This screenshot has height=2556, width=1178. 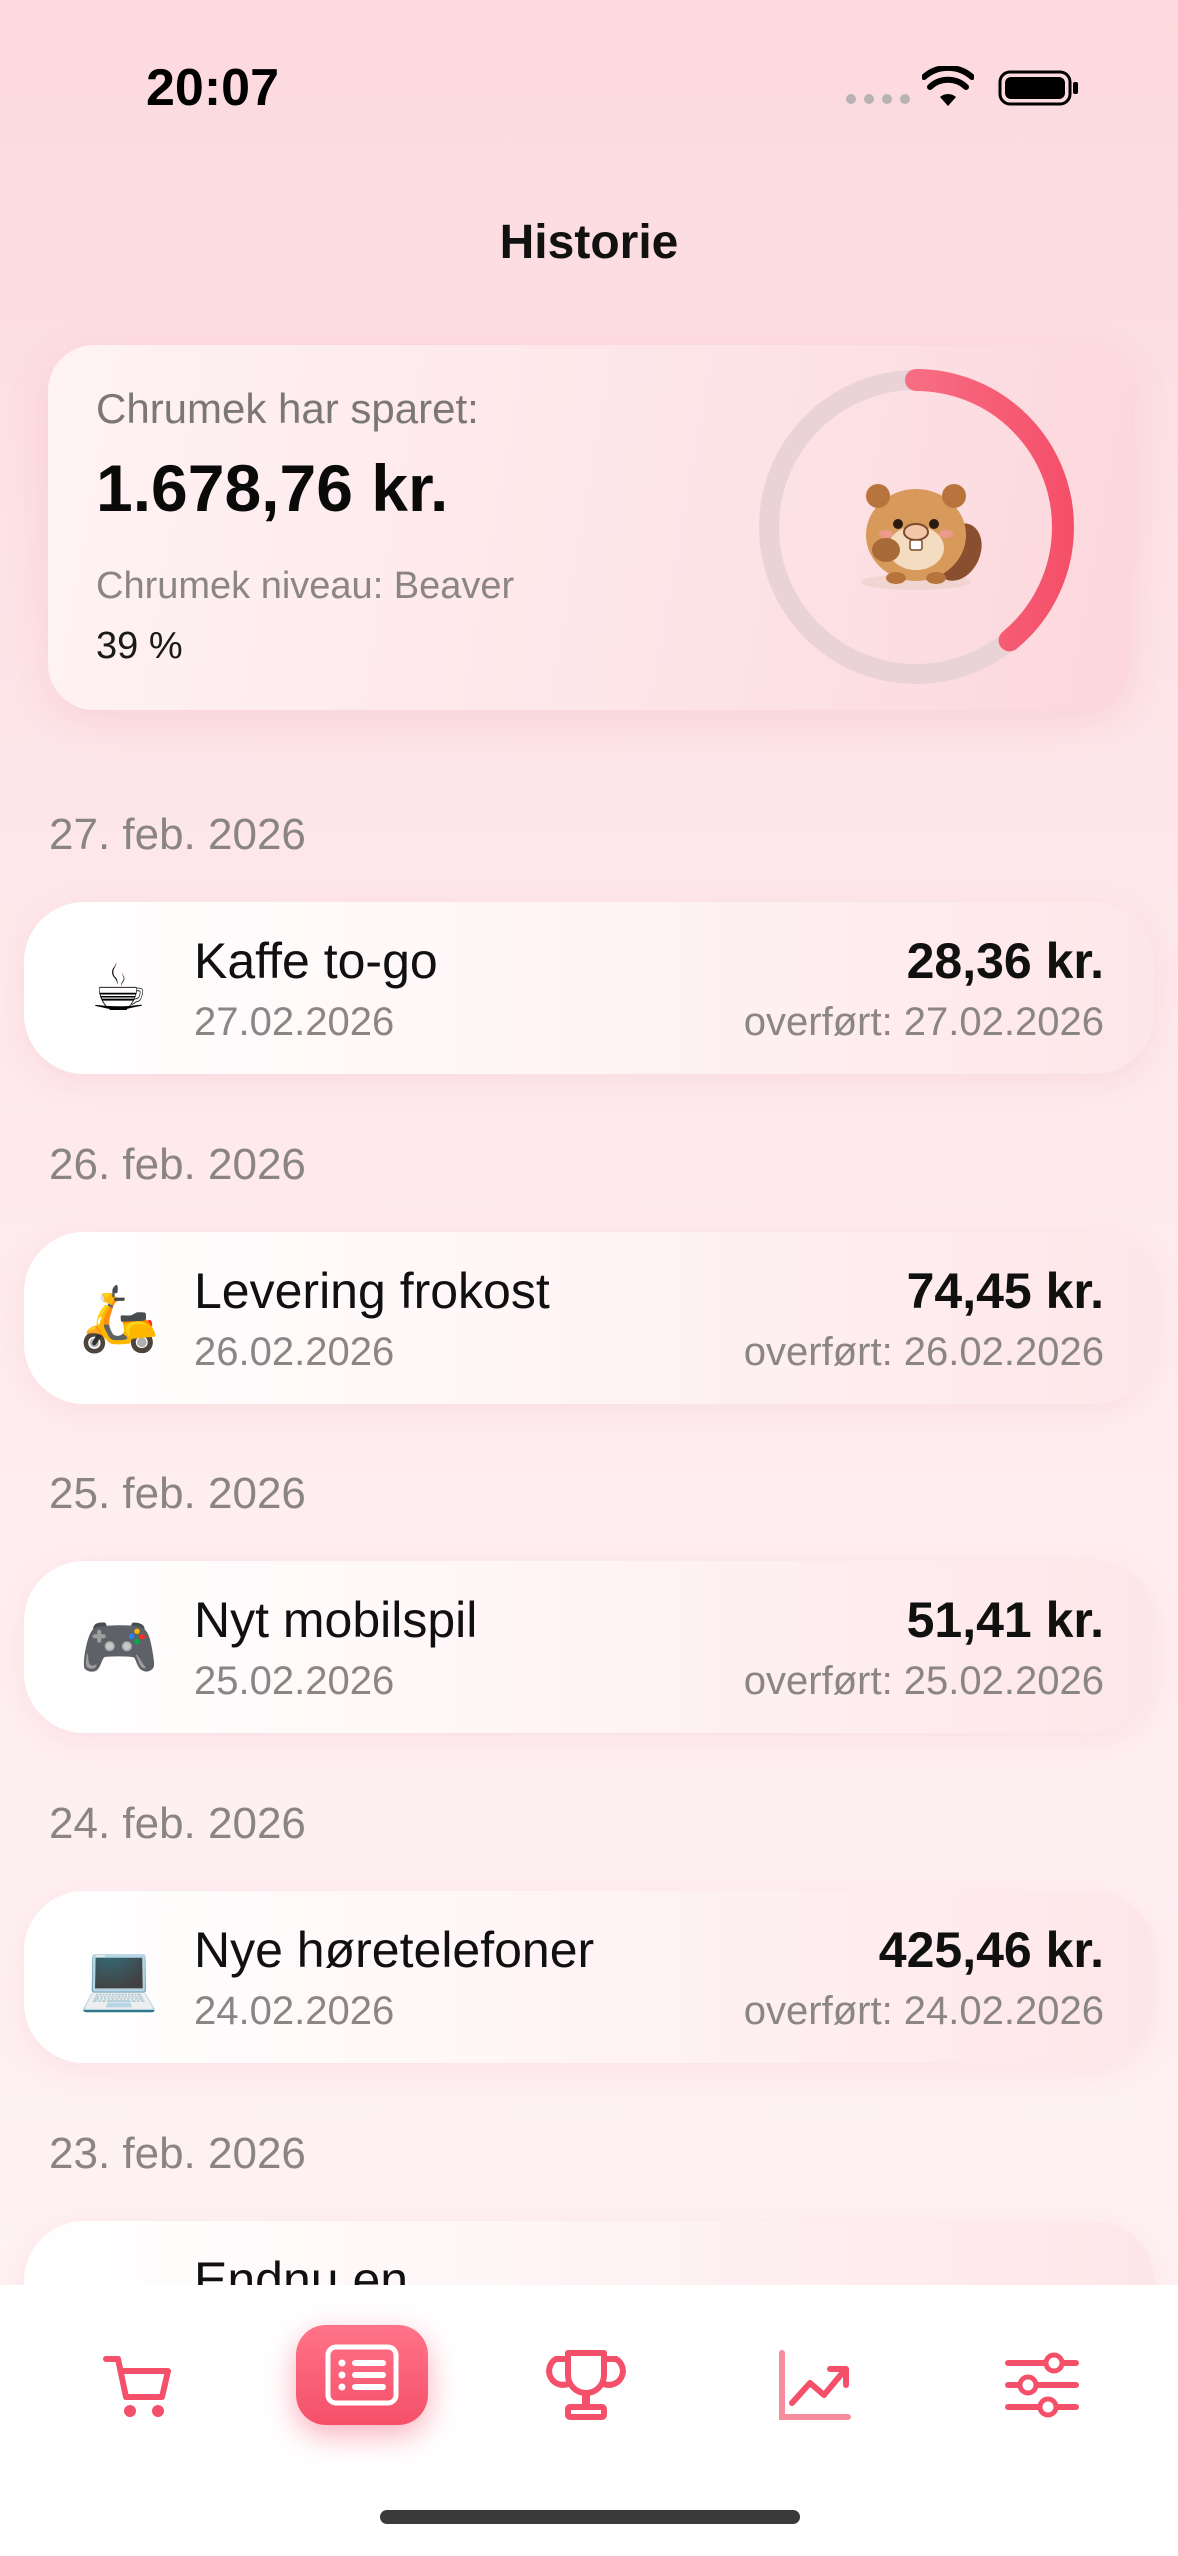 What do you see at coordinates (589, 75) in the screenshot?
I see `status-bar: 20:07` at bounding box center [589, 75].